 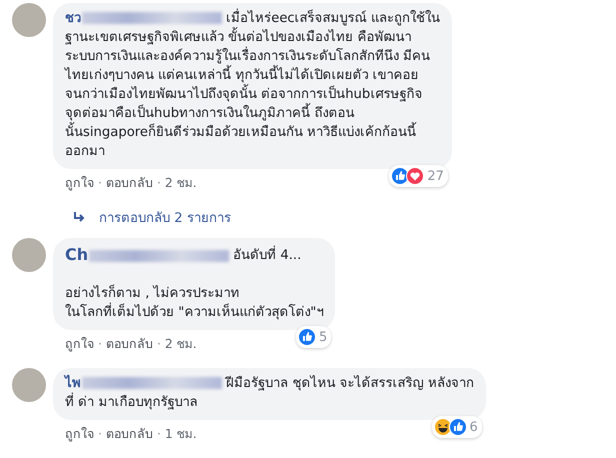 What do you see at coordinates (435, 176) in the screenshot?
I see `reaction-count: 27` at bounding box center [435, 176].